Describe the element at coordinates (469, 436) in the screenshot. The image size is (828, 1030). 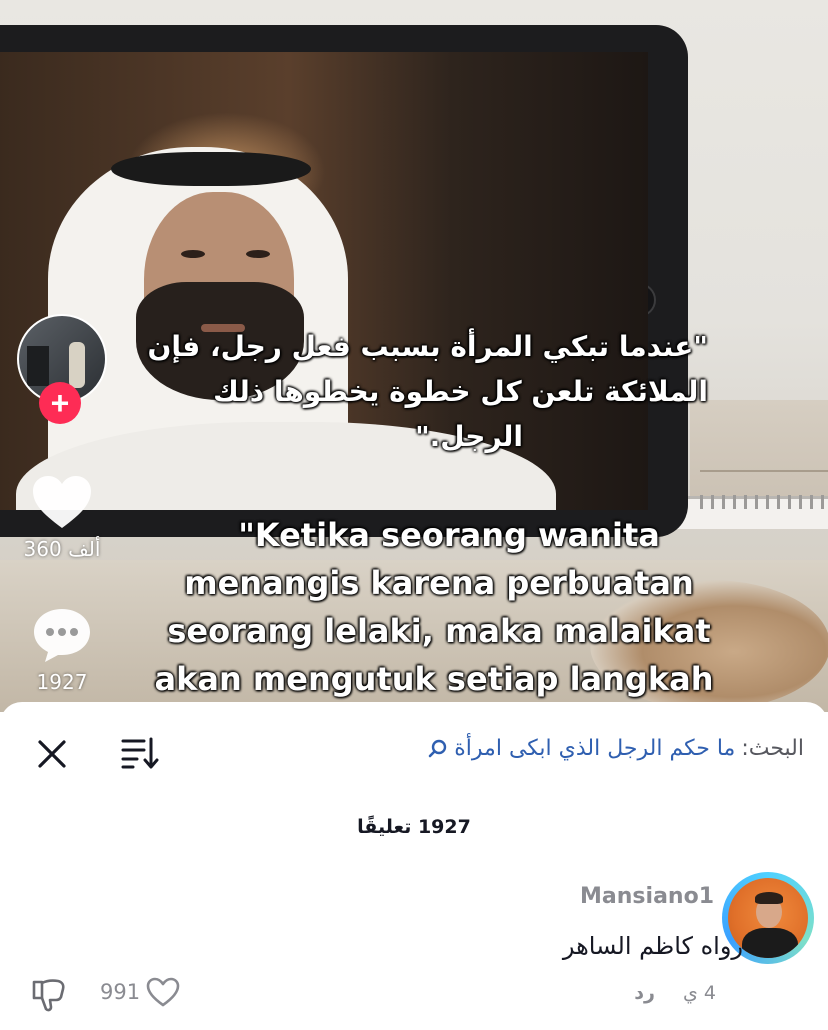
I see `caption-arabic-line: الرجل."` at that location.